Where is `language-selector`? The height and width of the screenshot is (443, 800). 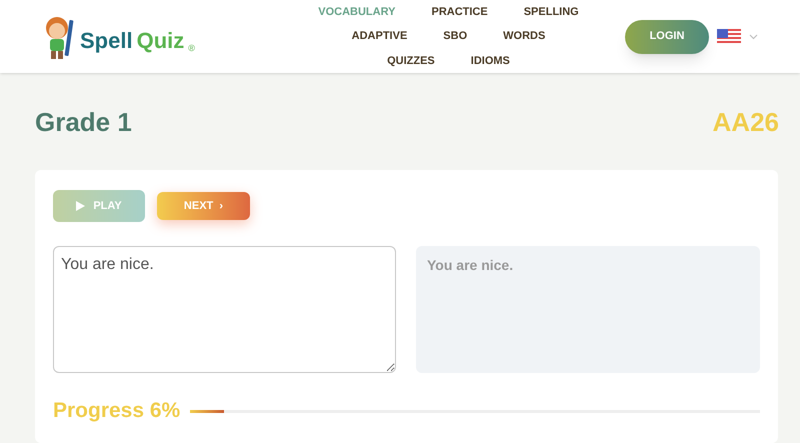
language-selector is located at coordinates (737, 36).